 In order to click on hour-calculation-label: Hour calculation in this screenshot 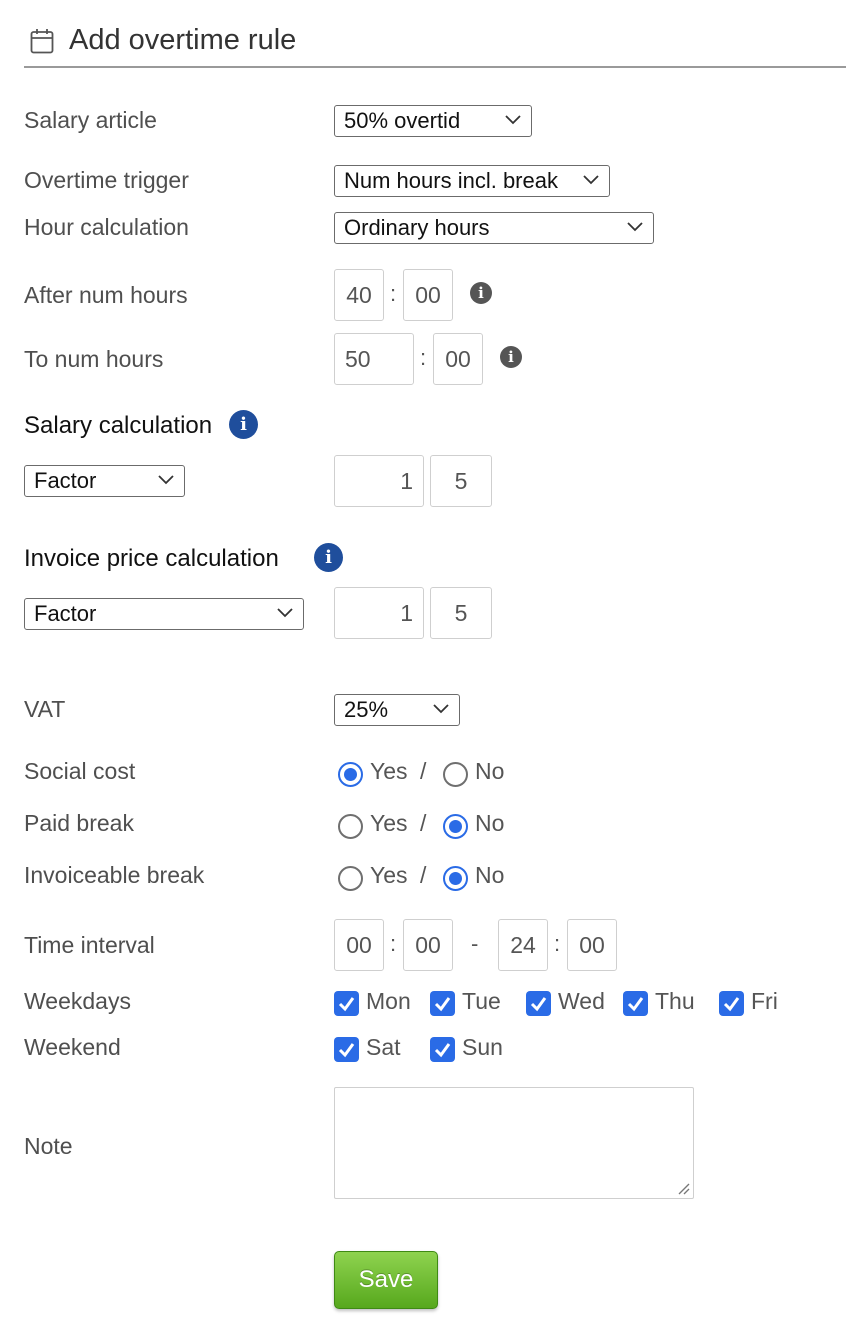, I will do `click(106, 227)`.